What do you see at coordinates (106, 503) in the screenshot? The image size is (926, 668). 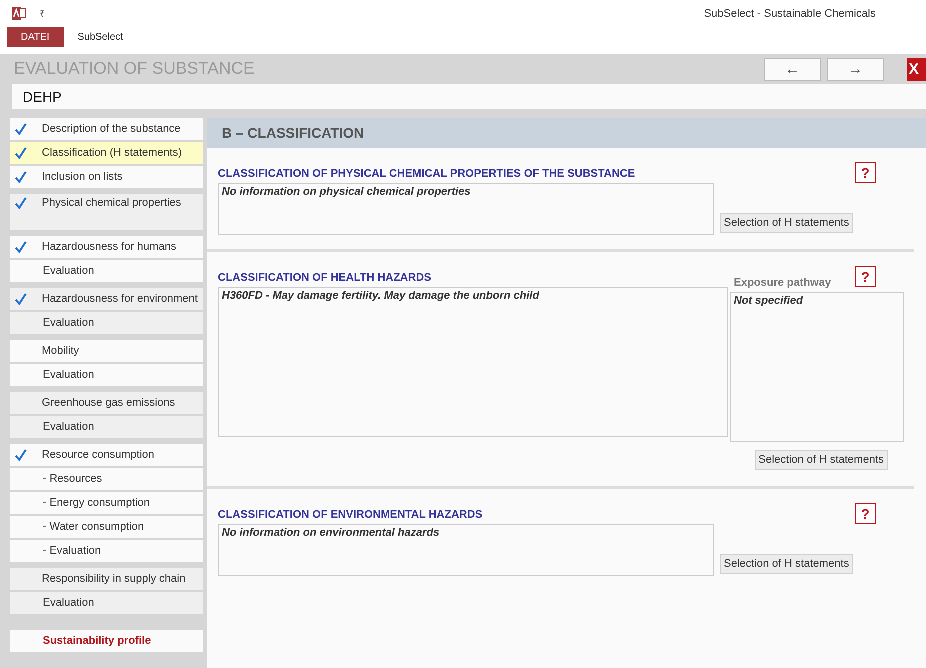 I see `nav-item: - Energy consumption` at bounding box center [106, 503].